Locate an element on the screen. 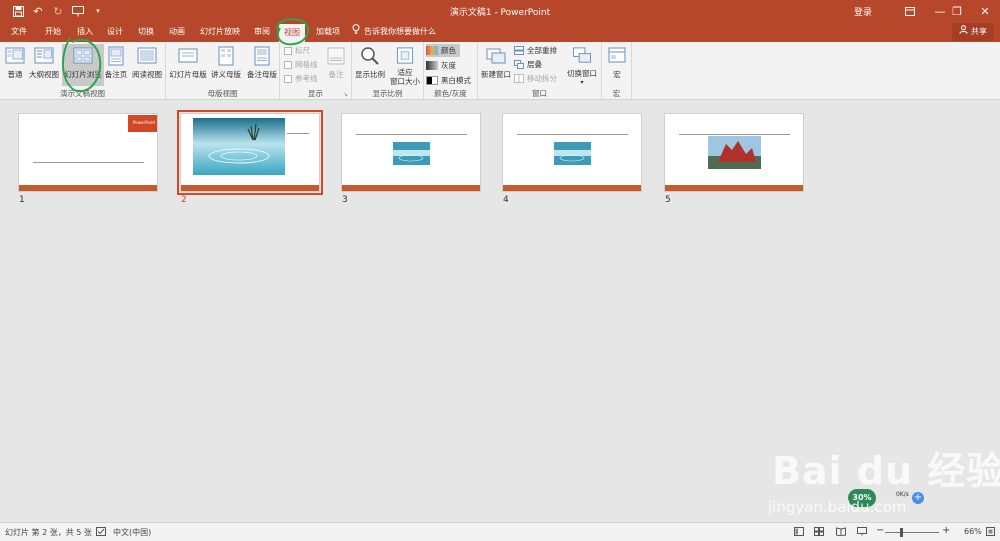 This screenshot has height=541, width=1000. close-icon: ✕ is located at coordinates (985, 11).